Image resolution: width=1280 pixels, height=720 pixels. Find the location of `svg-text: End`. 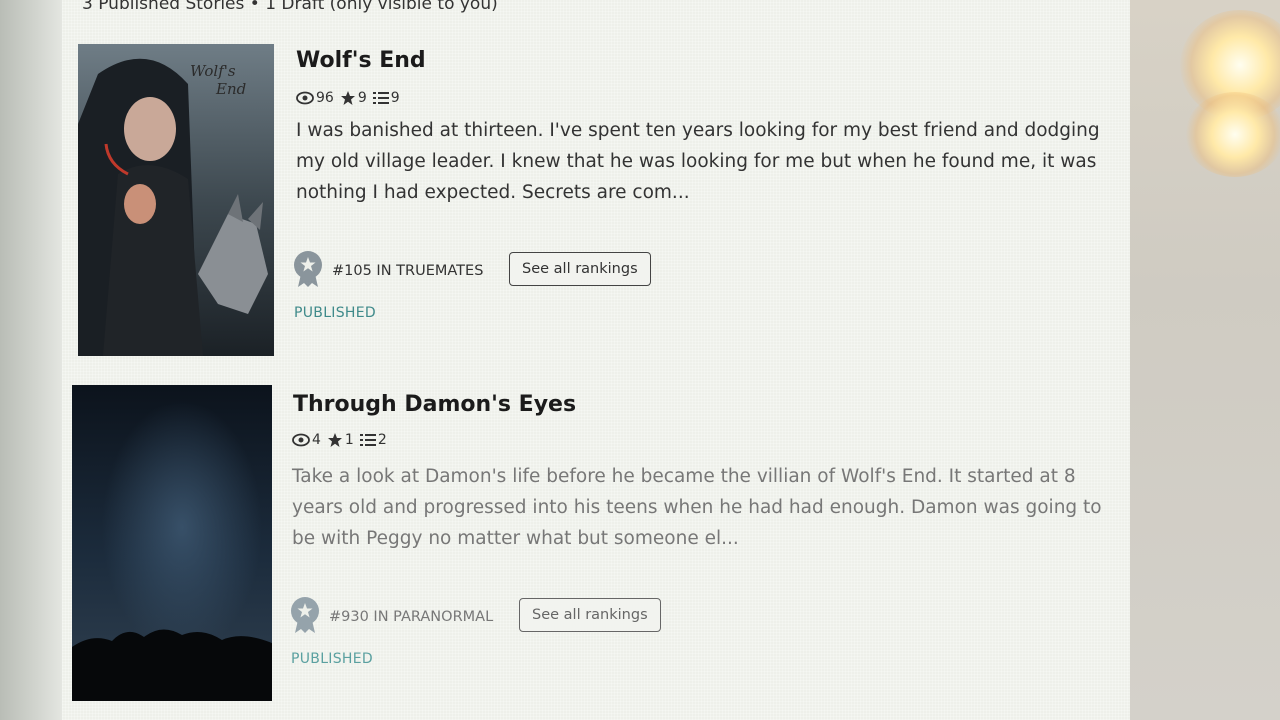

svg-text: End is located at coordinates (230, 89).